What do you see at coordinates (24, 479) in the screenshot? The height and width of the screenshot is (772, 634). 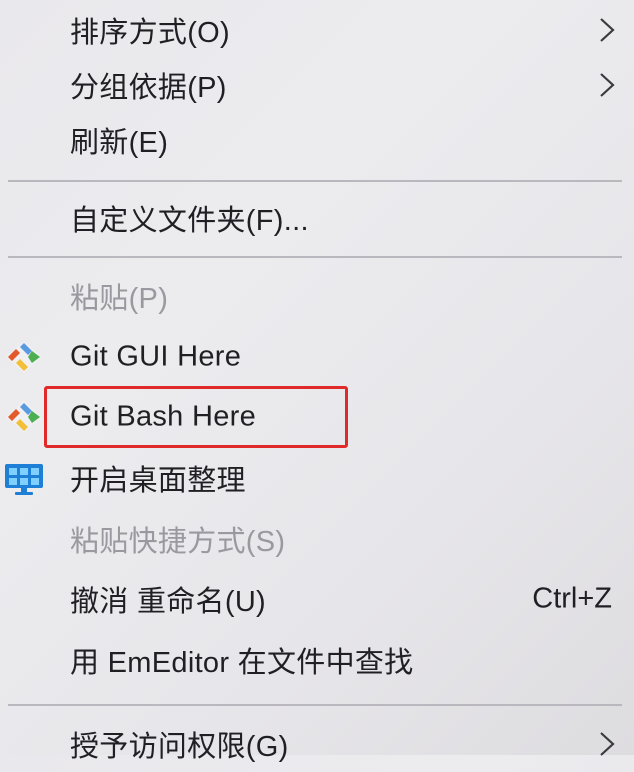 I see `monitor-icon` at bounding box center [24, 479].